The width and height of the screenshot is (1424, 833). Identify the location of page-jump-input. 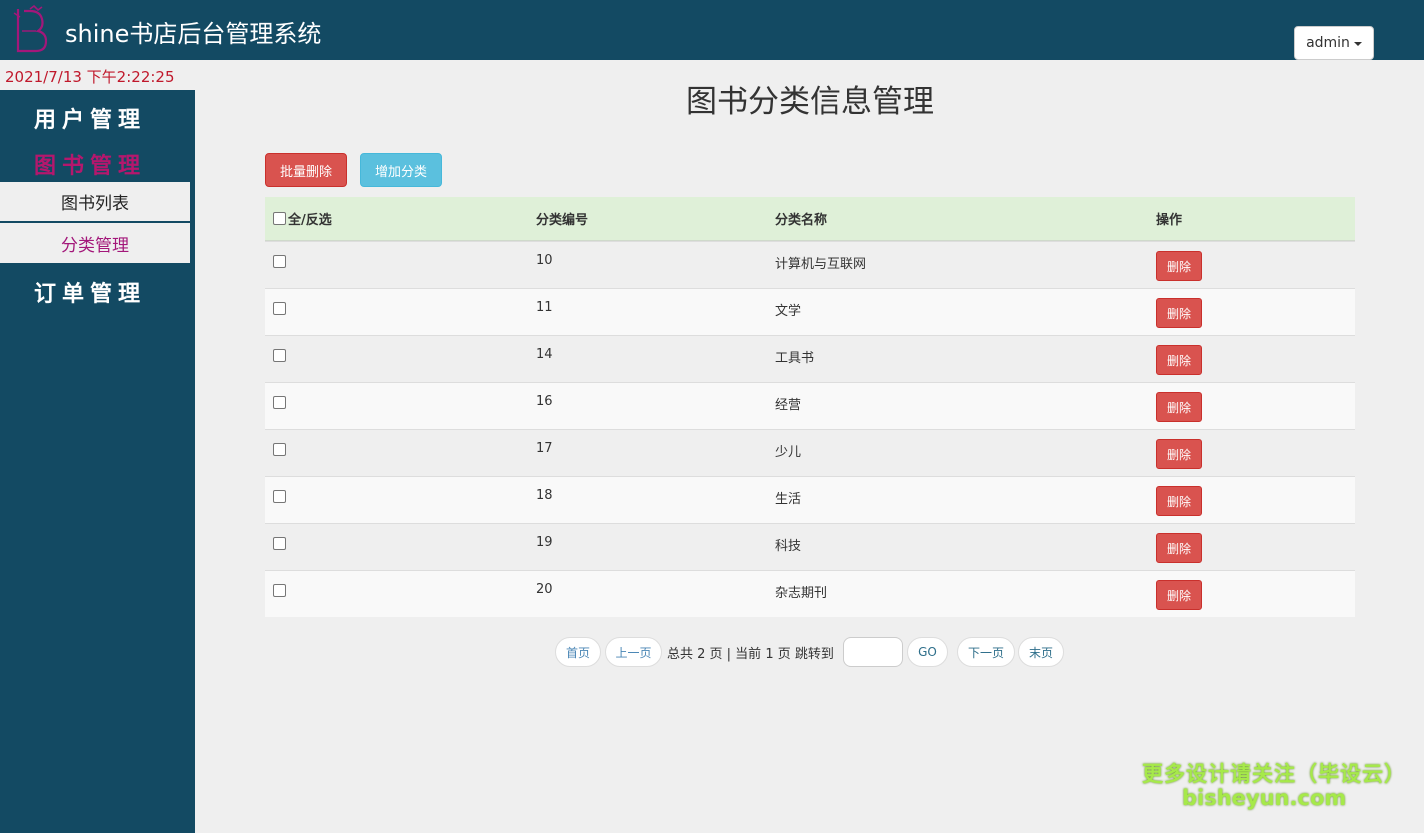
(873, 652).